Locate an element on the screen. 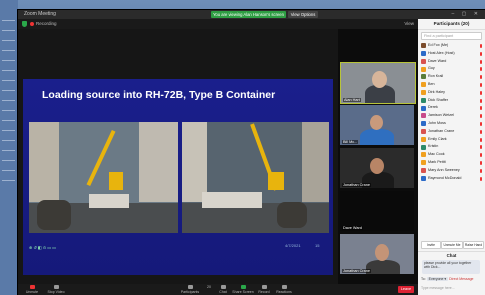 Image resolution: width=485 pixels, height=295 pixels. participant-row: Mark Pettit is located at coordinates (451, 163).